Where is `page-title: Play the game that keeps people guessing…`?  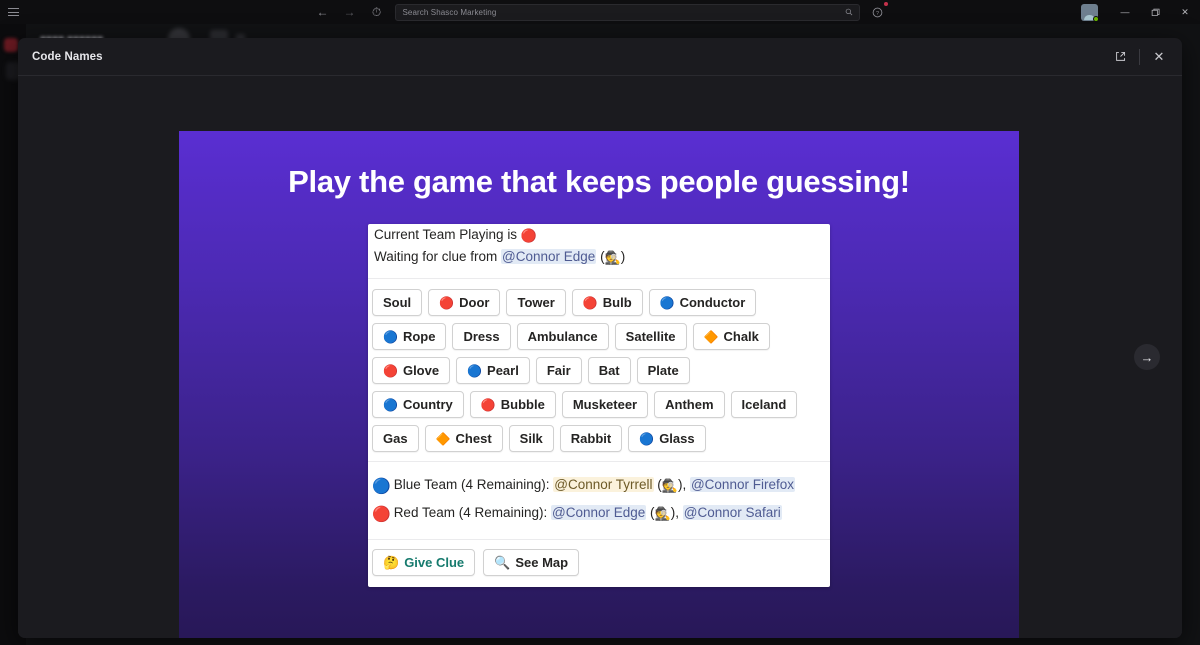 page-title: Play the game that keeps people guessing… is located at coordinates (599, 181).